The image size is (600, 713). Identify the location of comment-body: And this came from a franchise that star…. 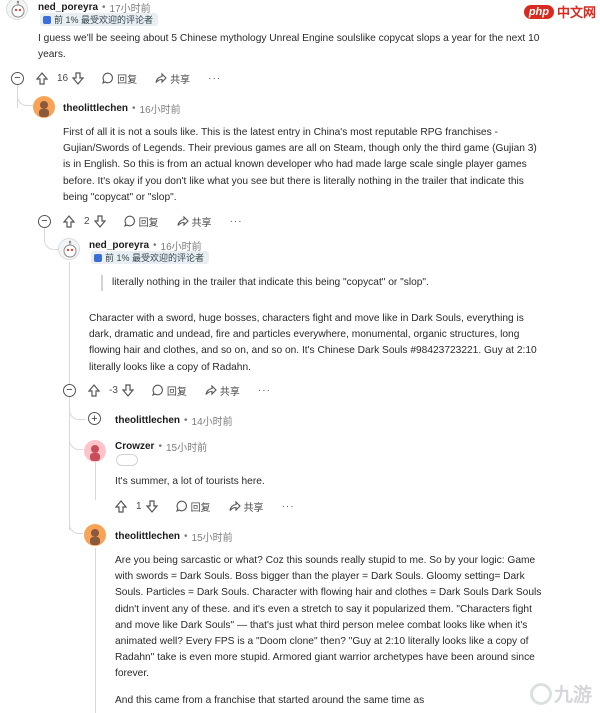
(357, 701).